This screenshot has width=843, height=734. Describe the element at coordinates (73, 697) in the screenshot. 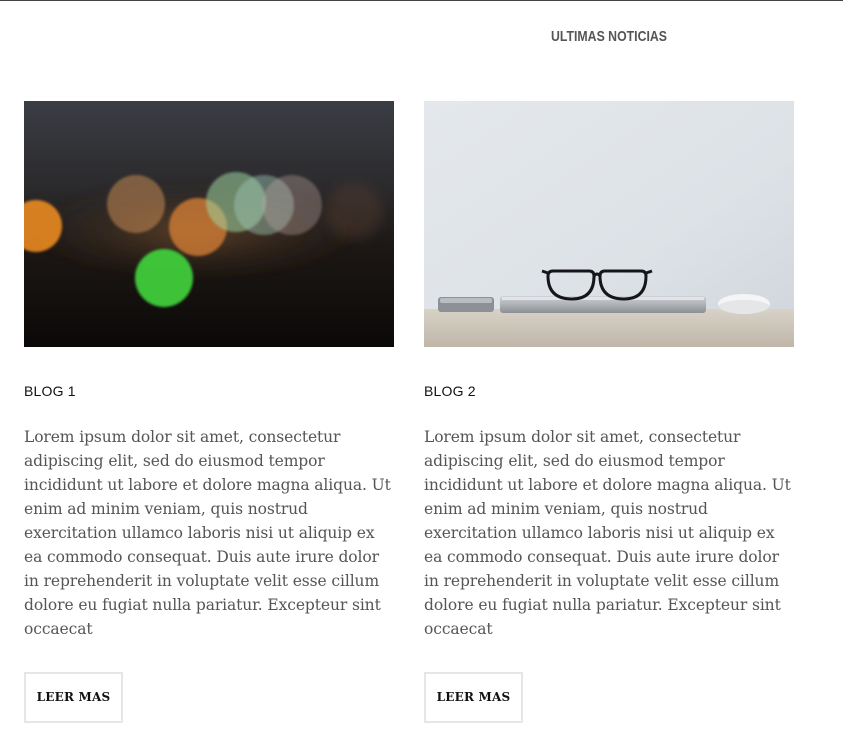

I see `blog-1-read-more-button: LEER MAS` at that location.